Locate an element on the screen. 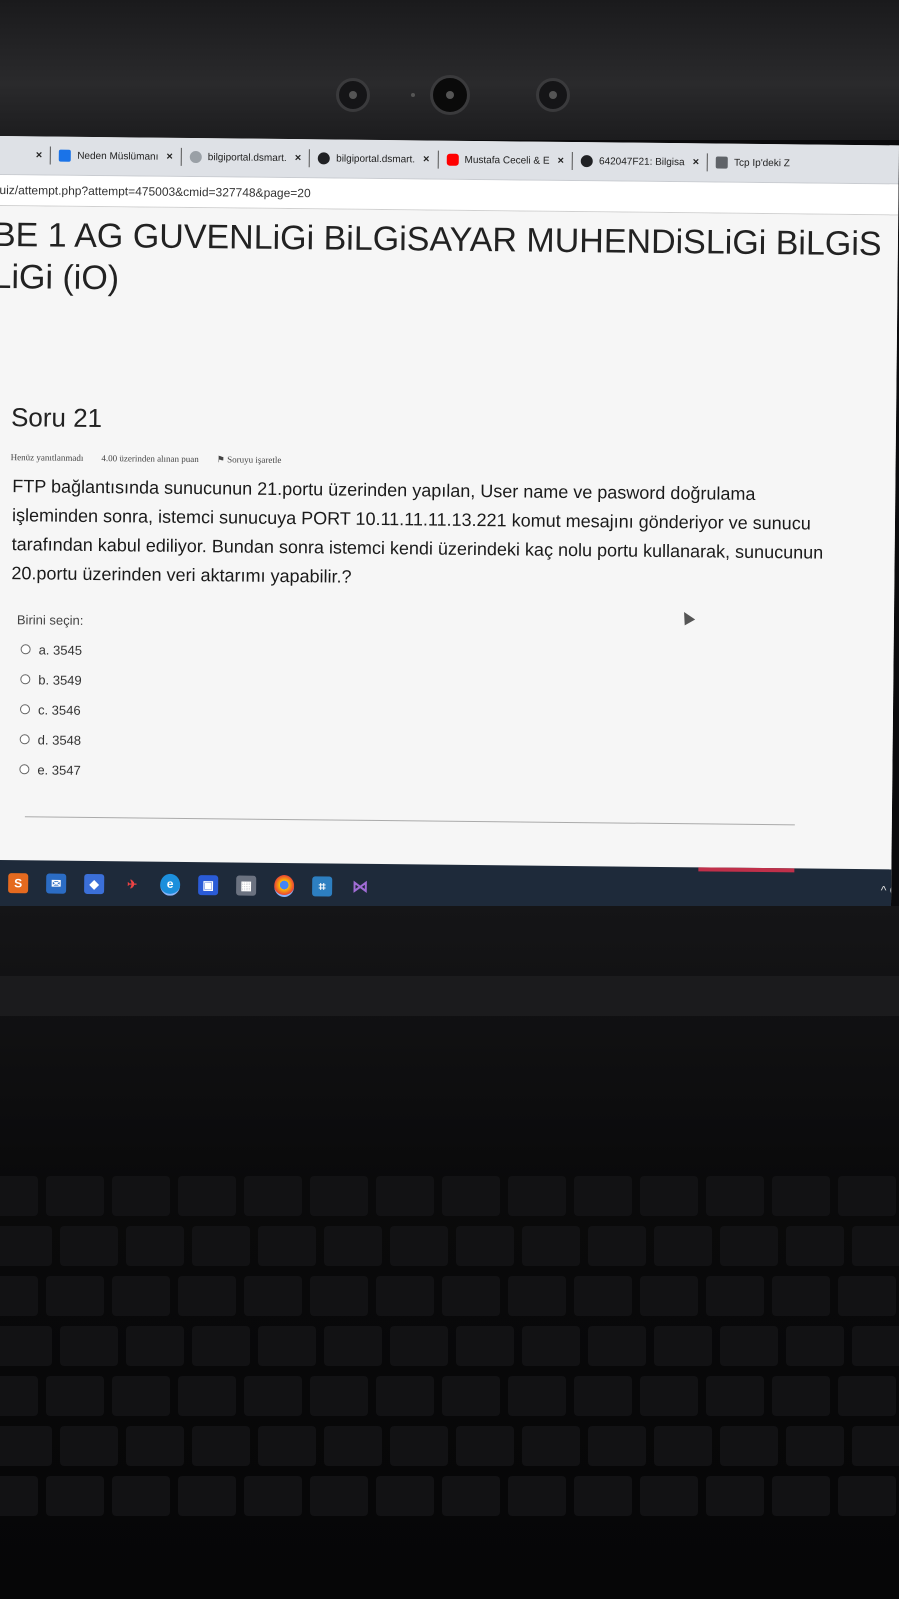 The height and width of the screenshot is (1599, 899). doc-icon is located at coordinates (722, 162).